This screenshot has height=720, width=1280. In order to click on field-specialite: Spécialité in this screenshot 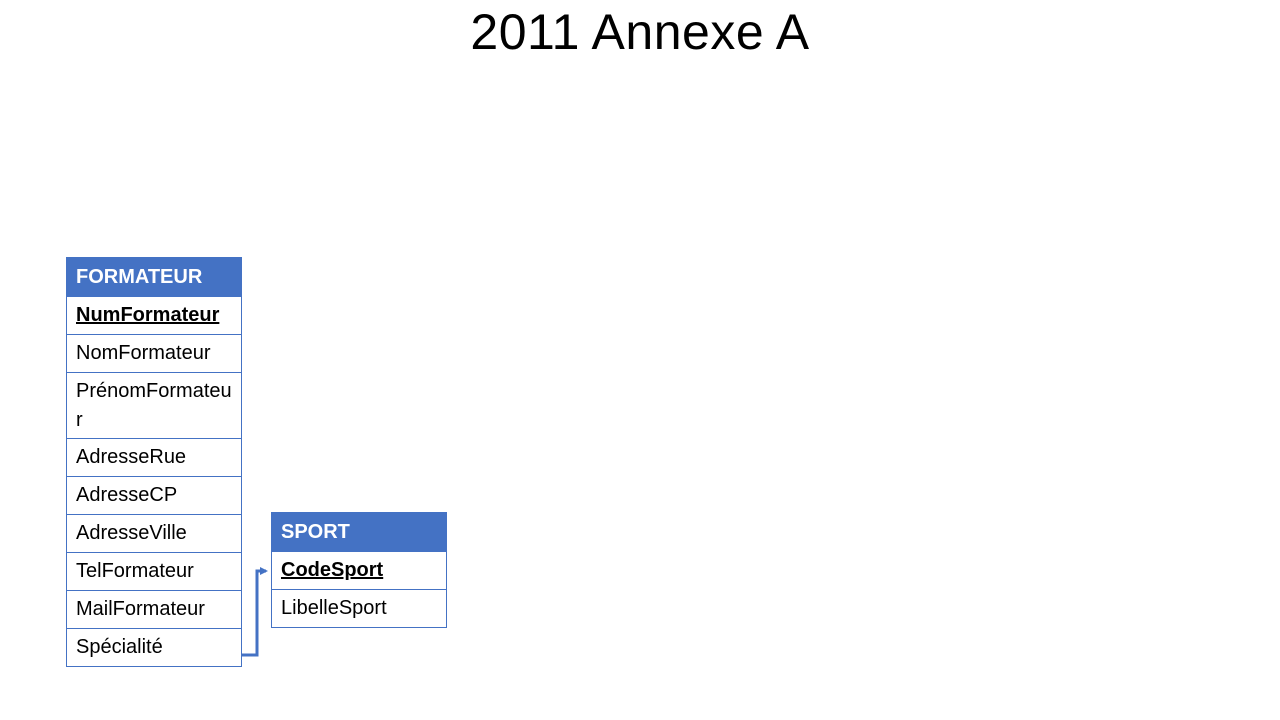, I will do `click(154, 647)`.